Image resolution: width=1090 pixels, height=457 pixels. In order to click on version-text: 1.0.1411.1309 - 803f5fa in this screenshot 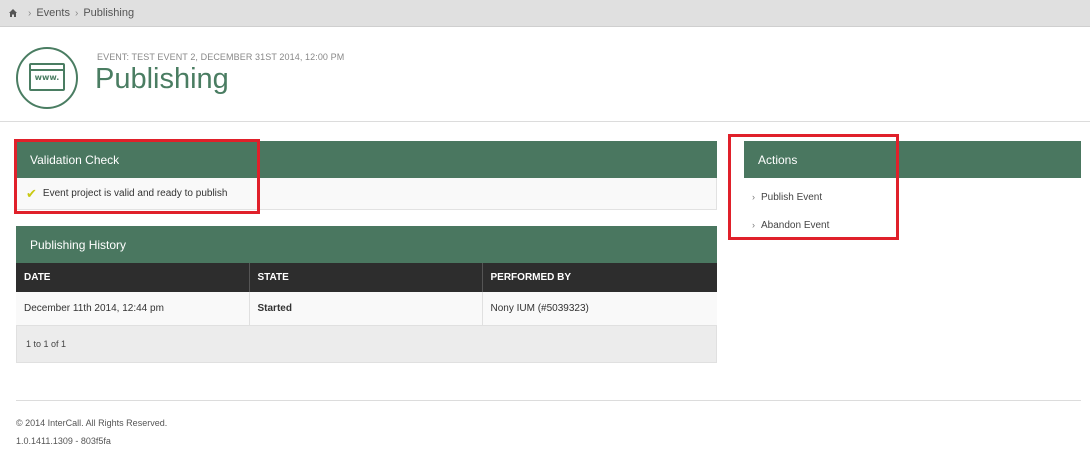, I will do `click(63, 441)`.